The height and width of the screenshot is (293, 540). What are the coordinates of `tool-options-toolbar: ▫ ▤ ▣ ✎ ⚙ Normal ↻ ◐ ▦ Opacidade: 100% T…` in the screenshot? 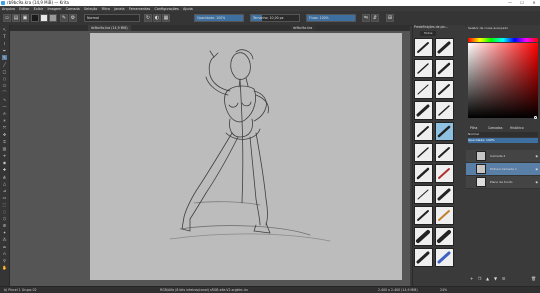 It's located at (270, 18).